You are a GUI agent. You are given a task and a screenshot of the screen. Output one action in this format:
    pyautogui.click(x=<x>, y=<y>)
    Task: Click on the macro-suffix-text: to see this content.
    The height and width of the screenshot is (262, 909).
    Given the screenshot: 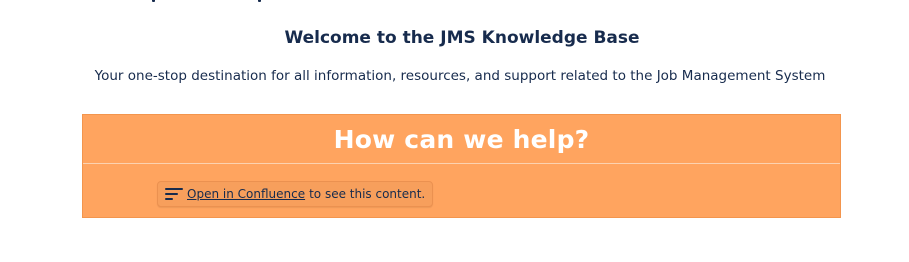 What is the action you would take?
    pyautogui.click(x=367, y=194)
    